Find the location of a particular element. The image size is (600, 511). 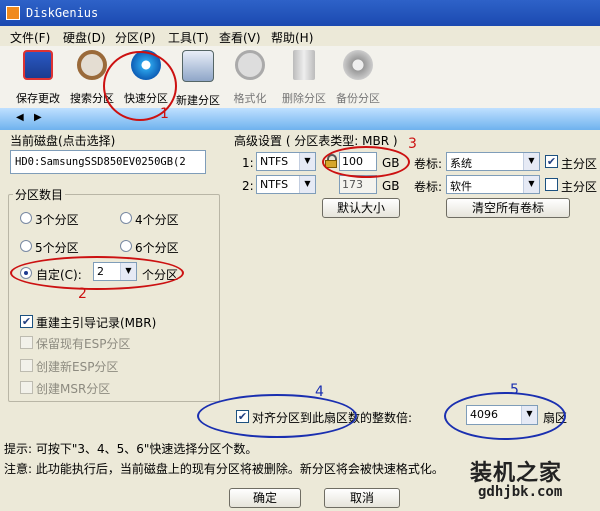

new-partition-button: 新建分区 is located at coordinates (198, 79).